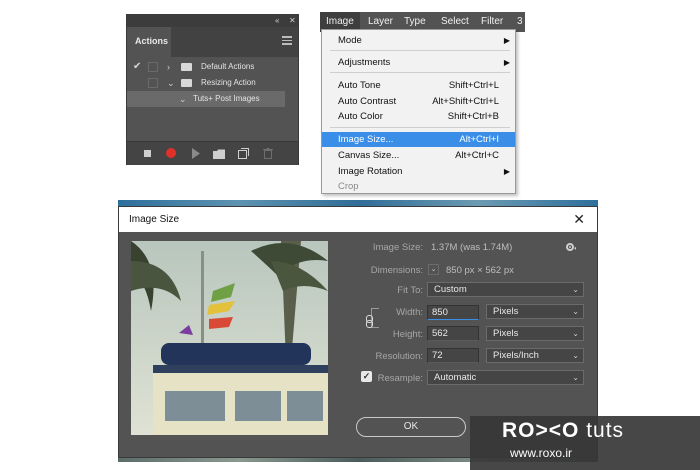 Image resolution: width=700 pixels, height=470 pixels. I want to click on watermark-logo: RO><O tuts, so click(563, 431).